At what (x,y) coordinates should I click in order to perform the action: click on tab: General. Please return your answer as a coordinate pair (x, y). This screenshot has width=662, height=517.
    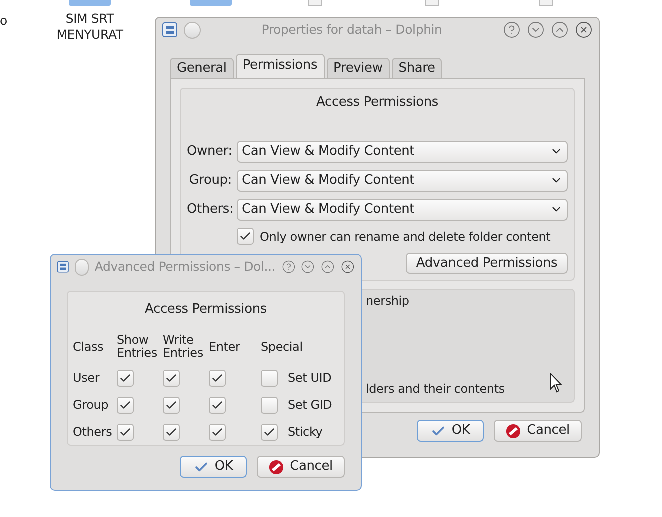
    Looking at the image, I should click on (202, 68).